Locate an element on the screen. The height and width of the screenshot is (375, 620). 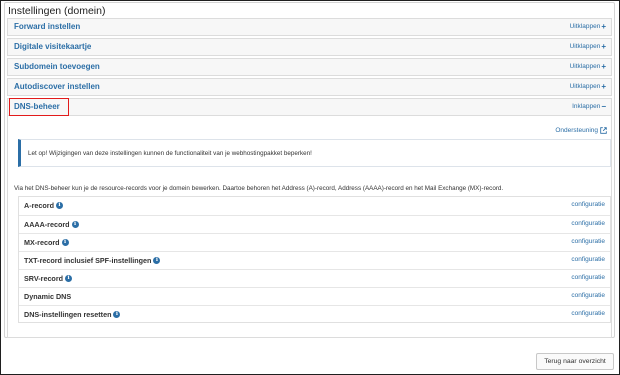
list-item: A-record i configuratie is located at coordinates (314, 206).